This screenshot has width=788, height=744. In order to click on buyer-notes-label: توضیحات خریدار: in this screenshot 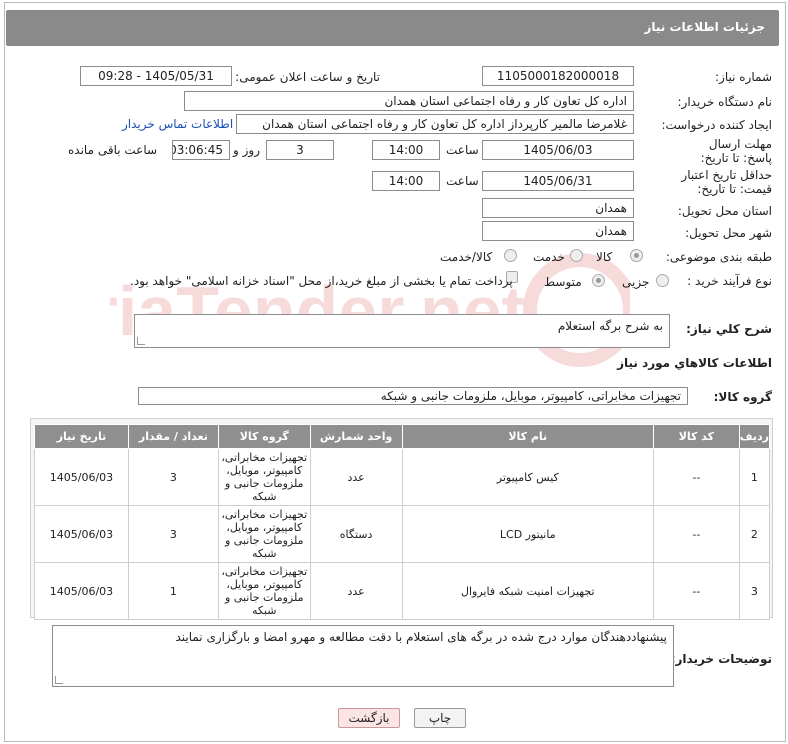, I will do `click(721, 659)`.